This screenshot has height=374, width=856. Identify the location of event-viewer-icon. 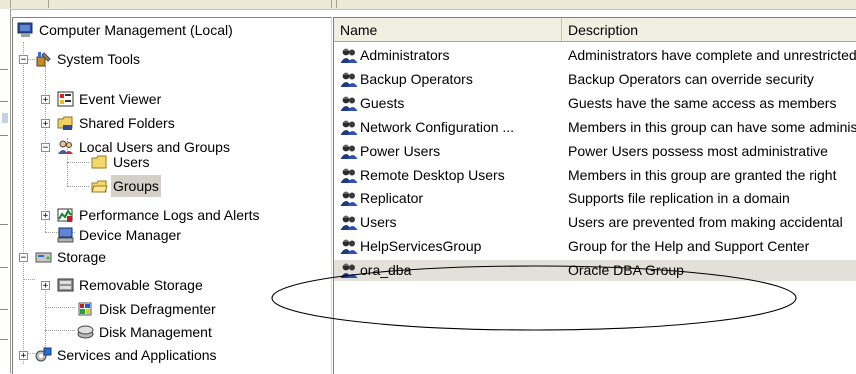
(65, 99).